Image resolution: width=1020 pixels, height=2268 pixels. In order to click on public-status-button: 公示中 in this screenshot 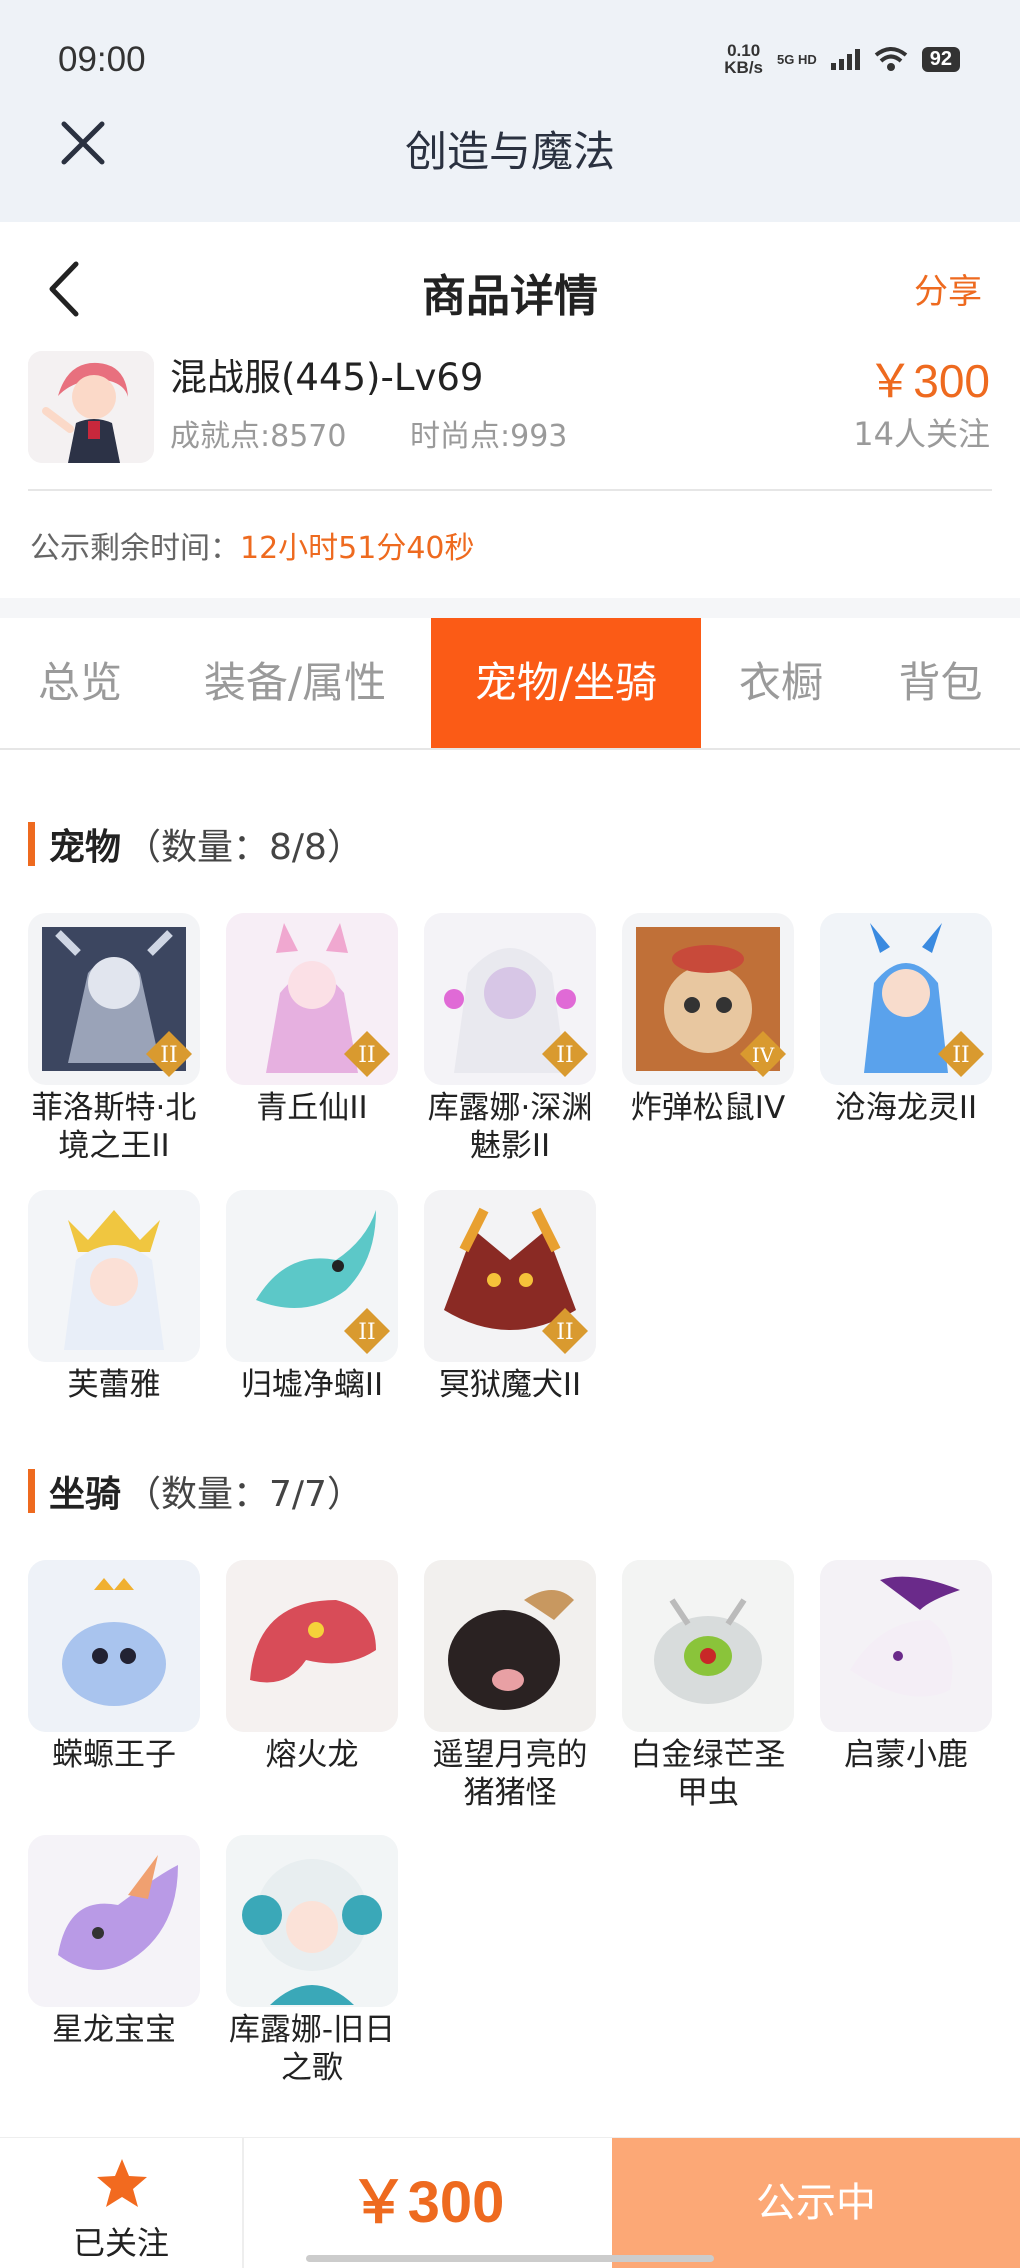, I will do `click(816, 2203)`.